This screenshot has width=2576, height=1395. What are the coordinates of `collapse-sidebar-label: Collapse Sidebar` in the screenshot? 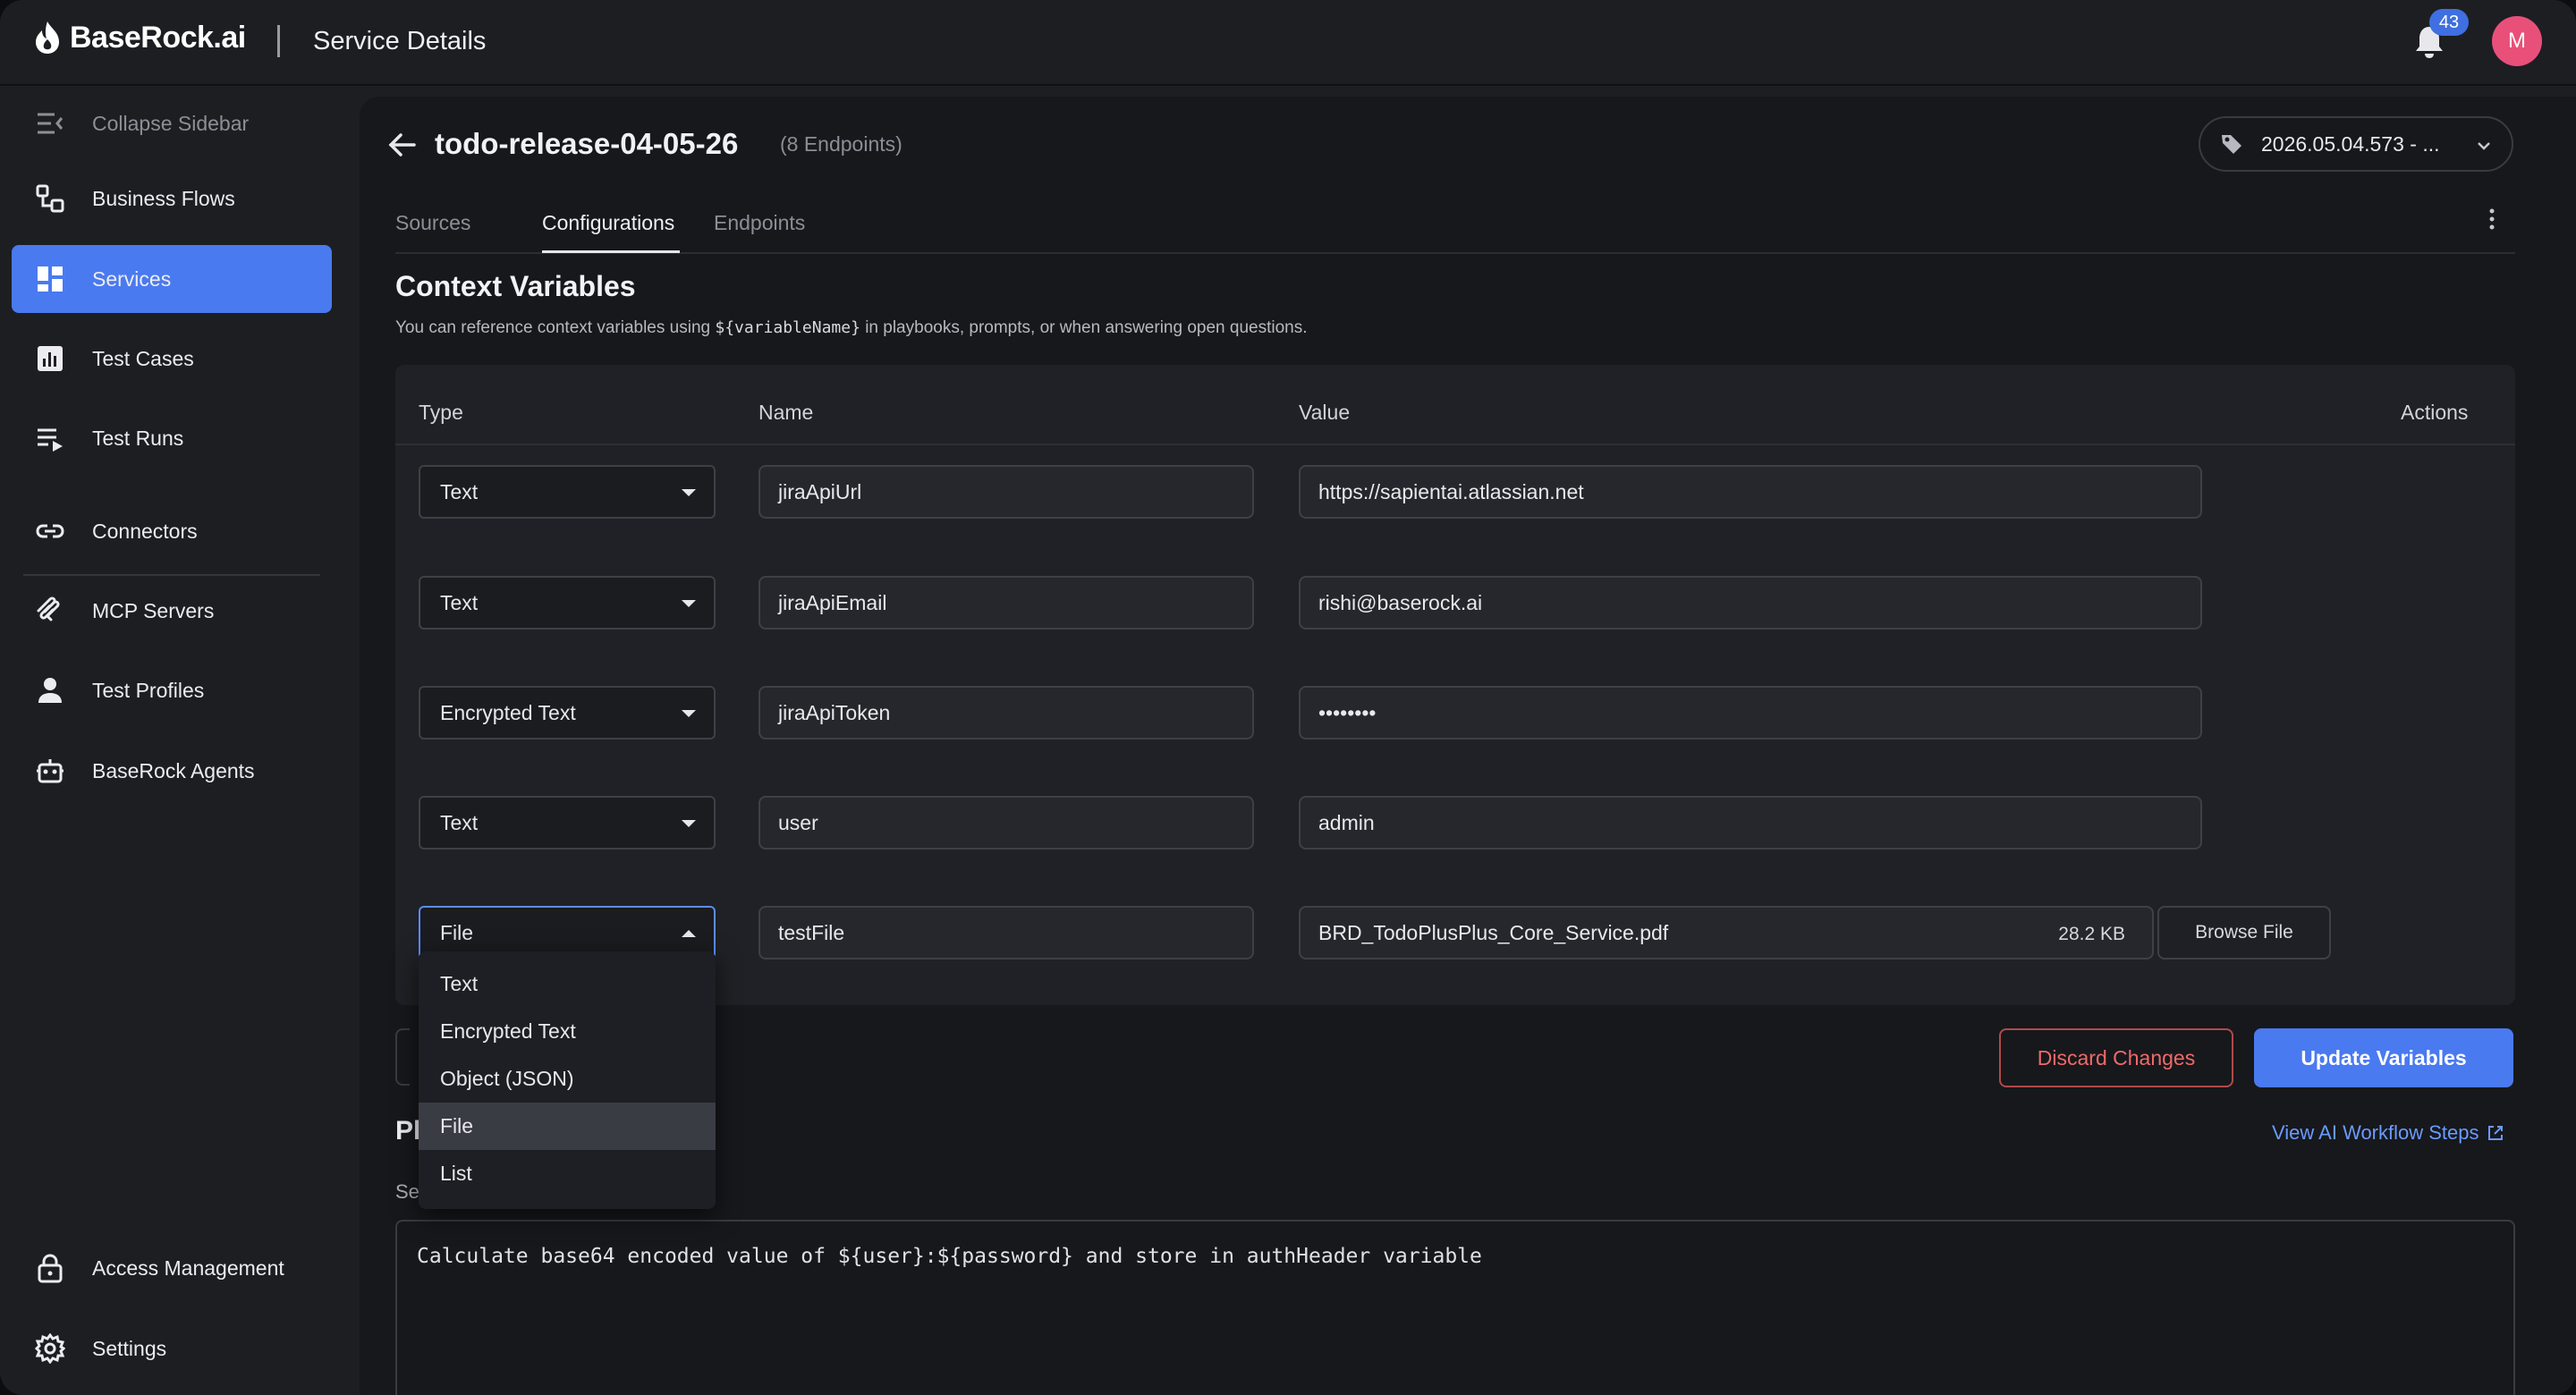 It's located at (171, 123).